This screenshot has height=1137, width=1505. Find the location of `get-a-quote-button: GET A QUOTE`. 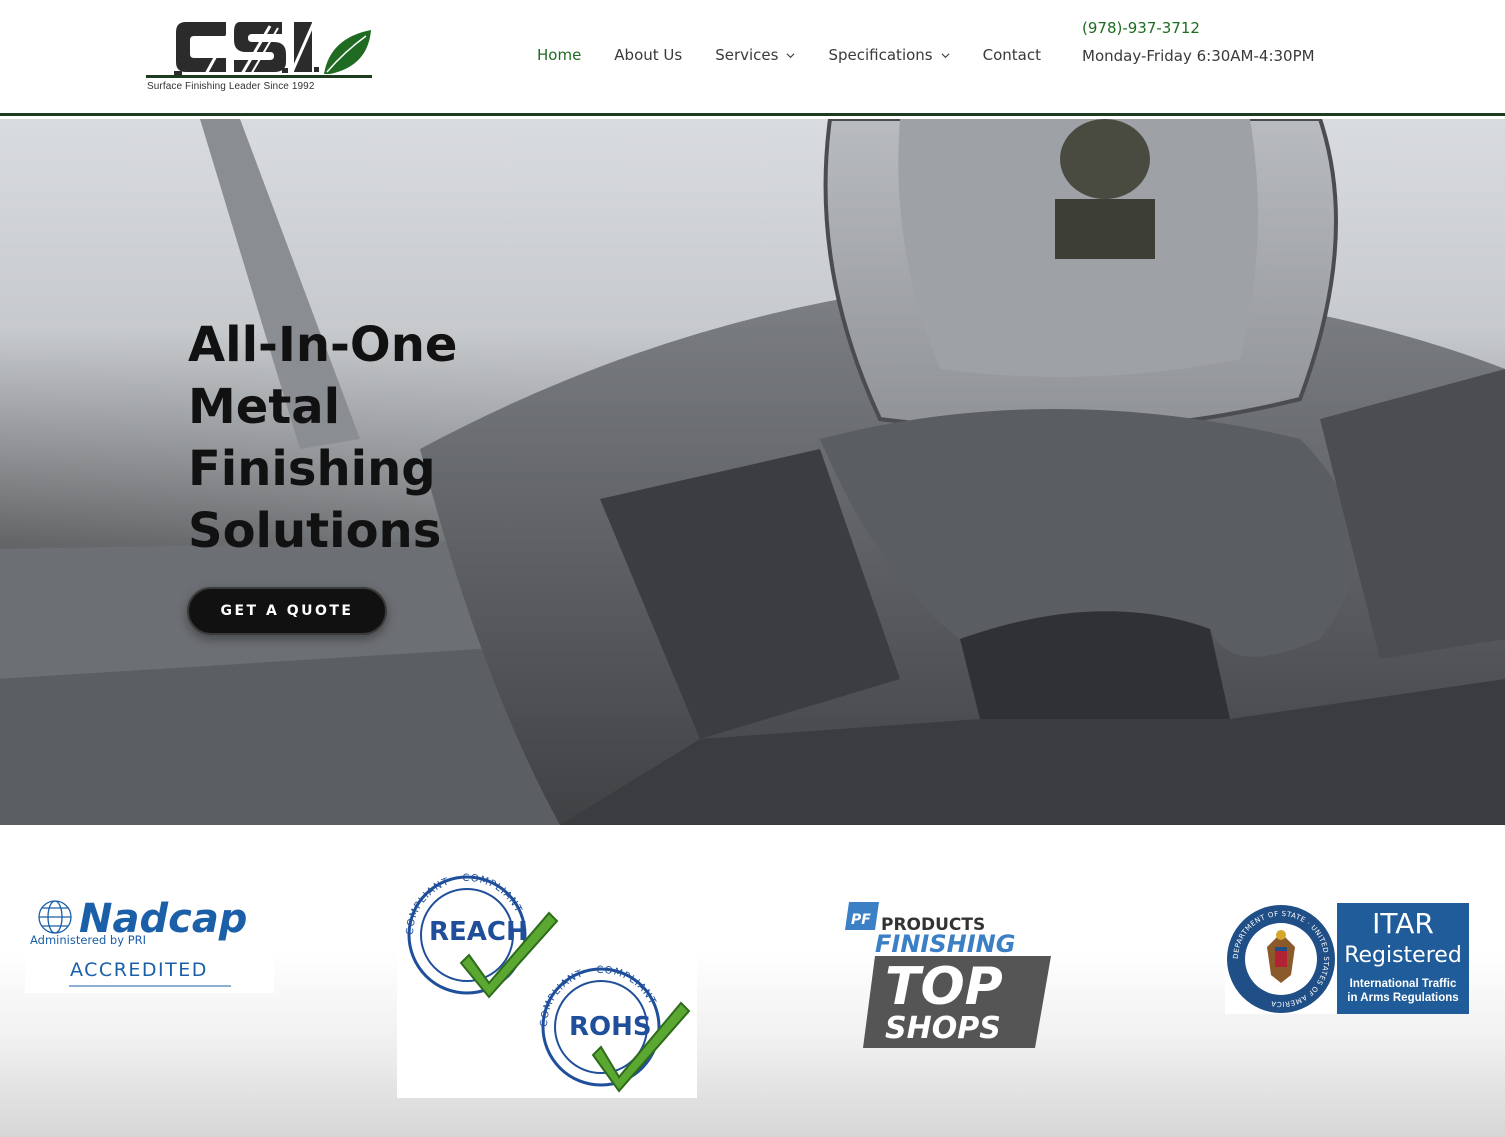

get-a-quote-button: GET A QUOTE is located at coordinates (287, 611).